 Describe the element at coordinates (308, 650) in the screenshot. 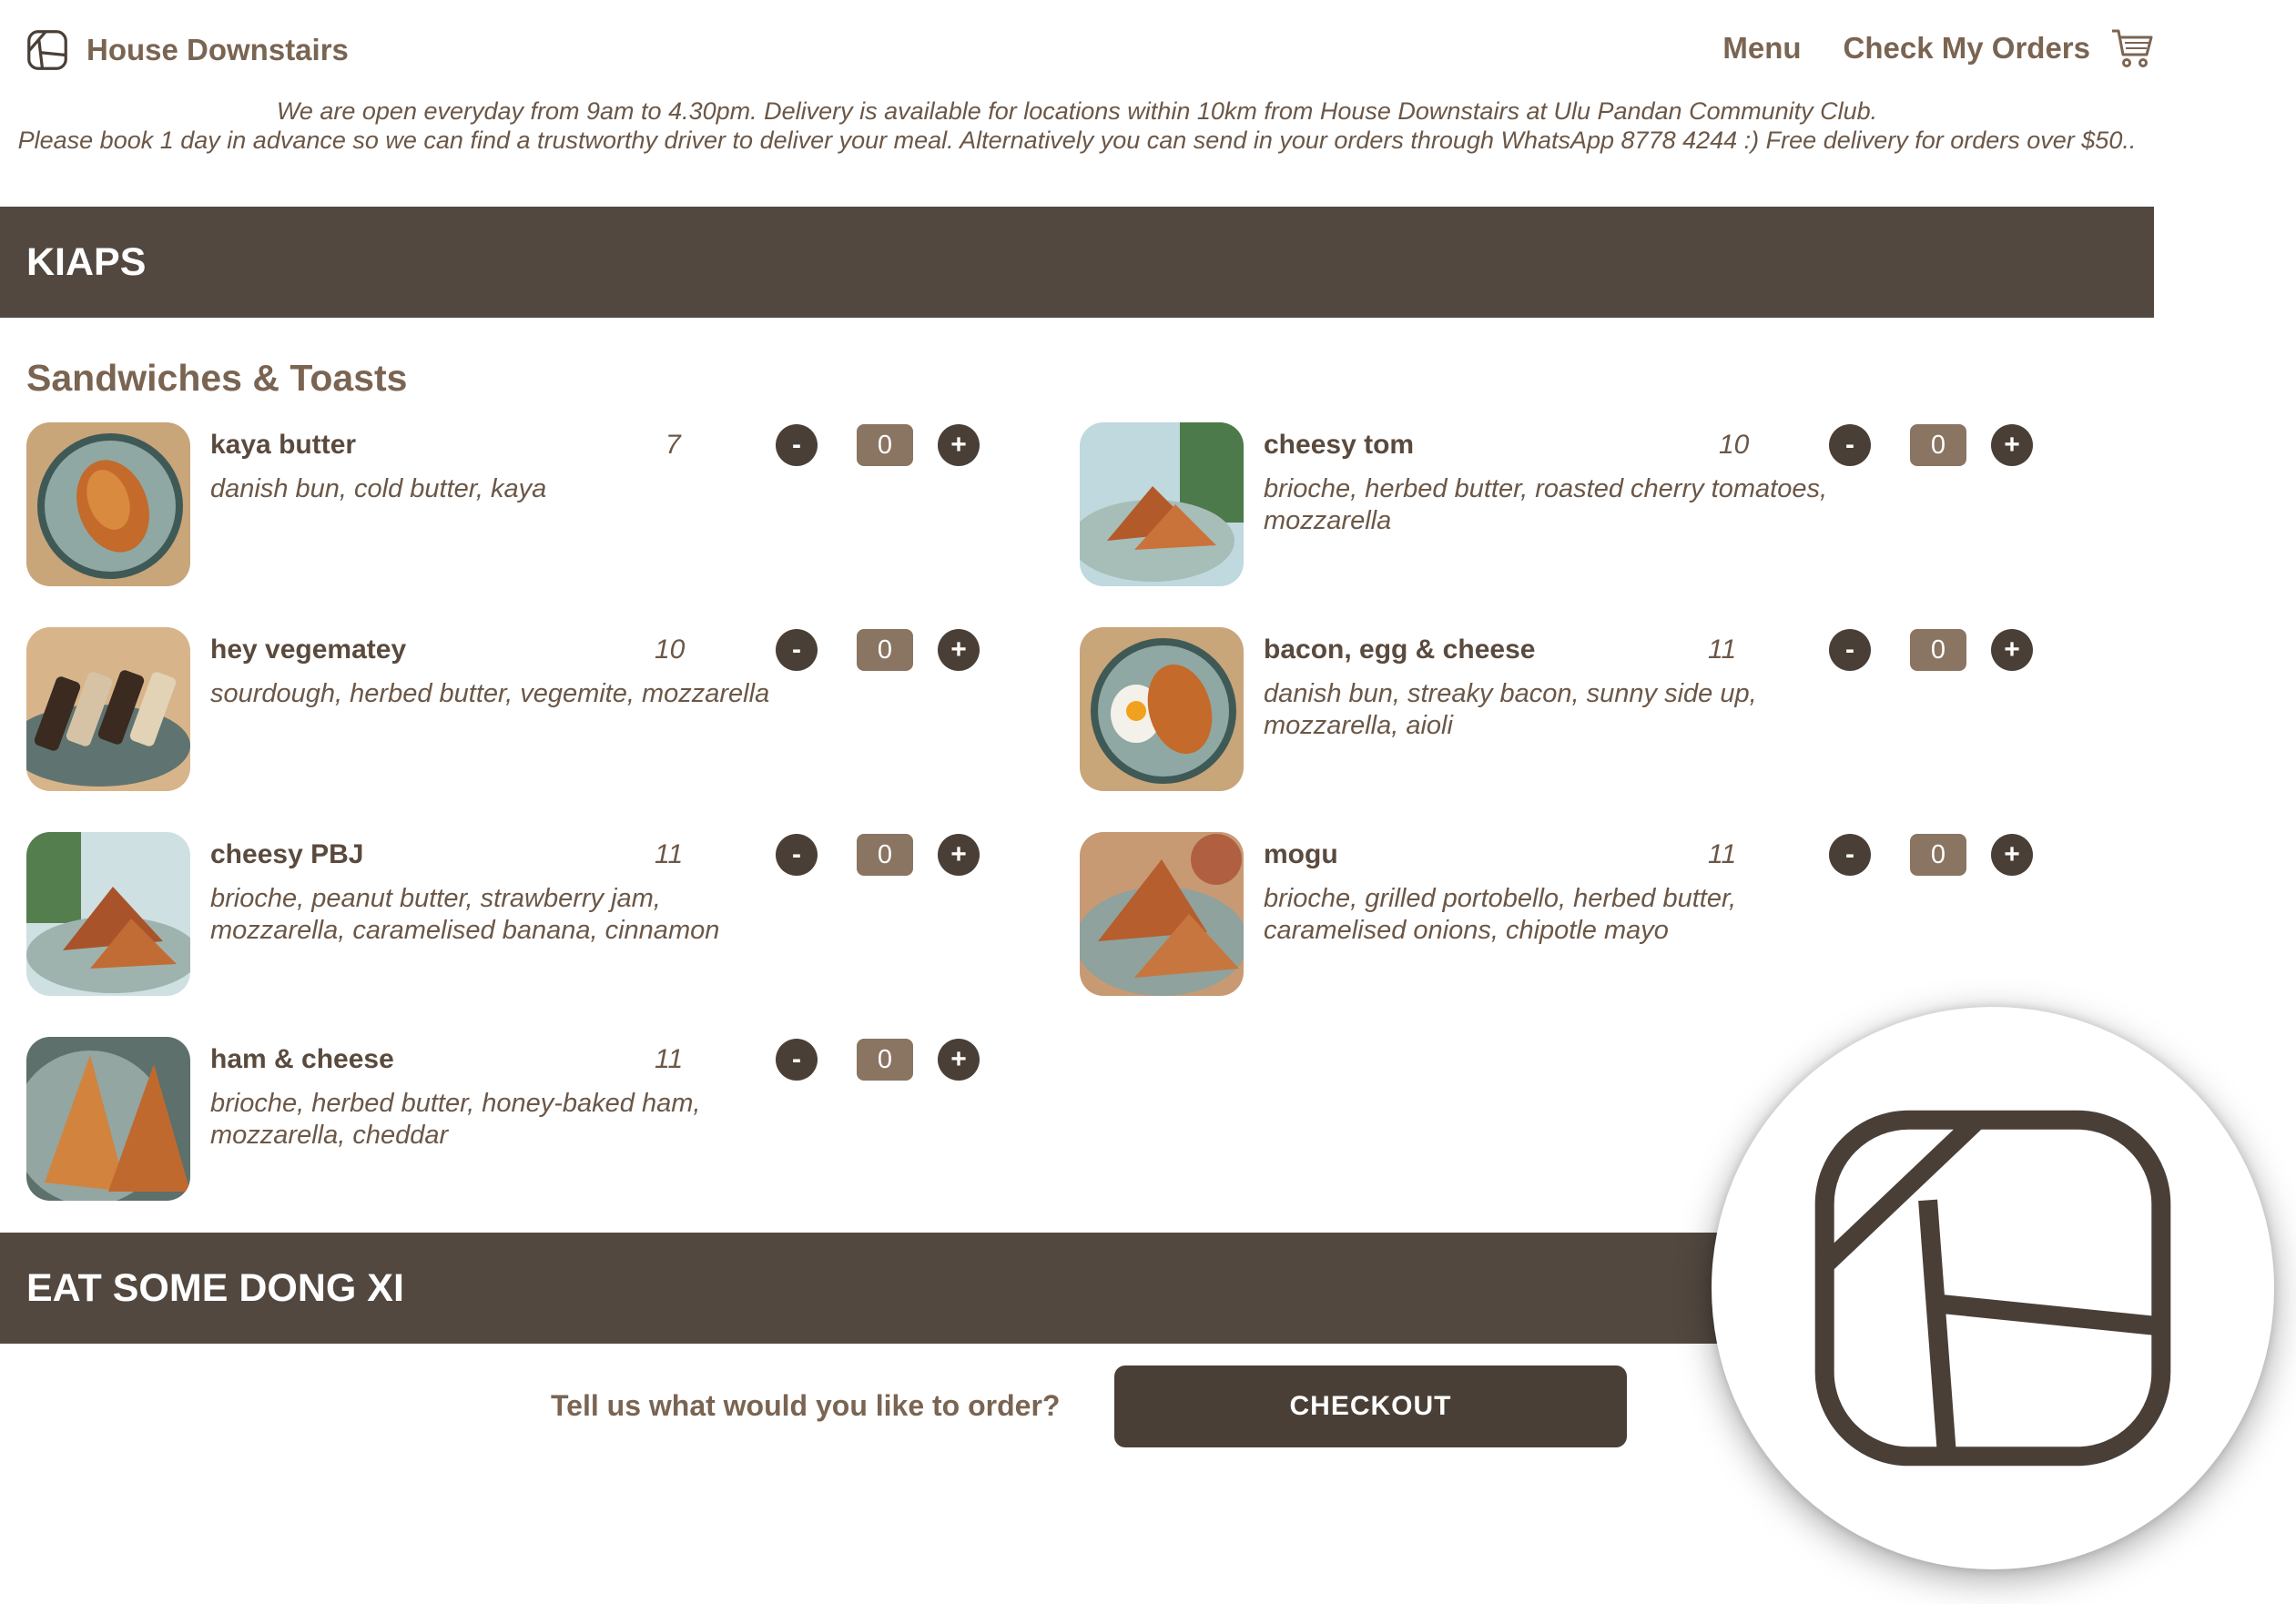

I see `item-name: hey vegematey` at that location.